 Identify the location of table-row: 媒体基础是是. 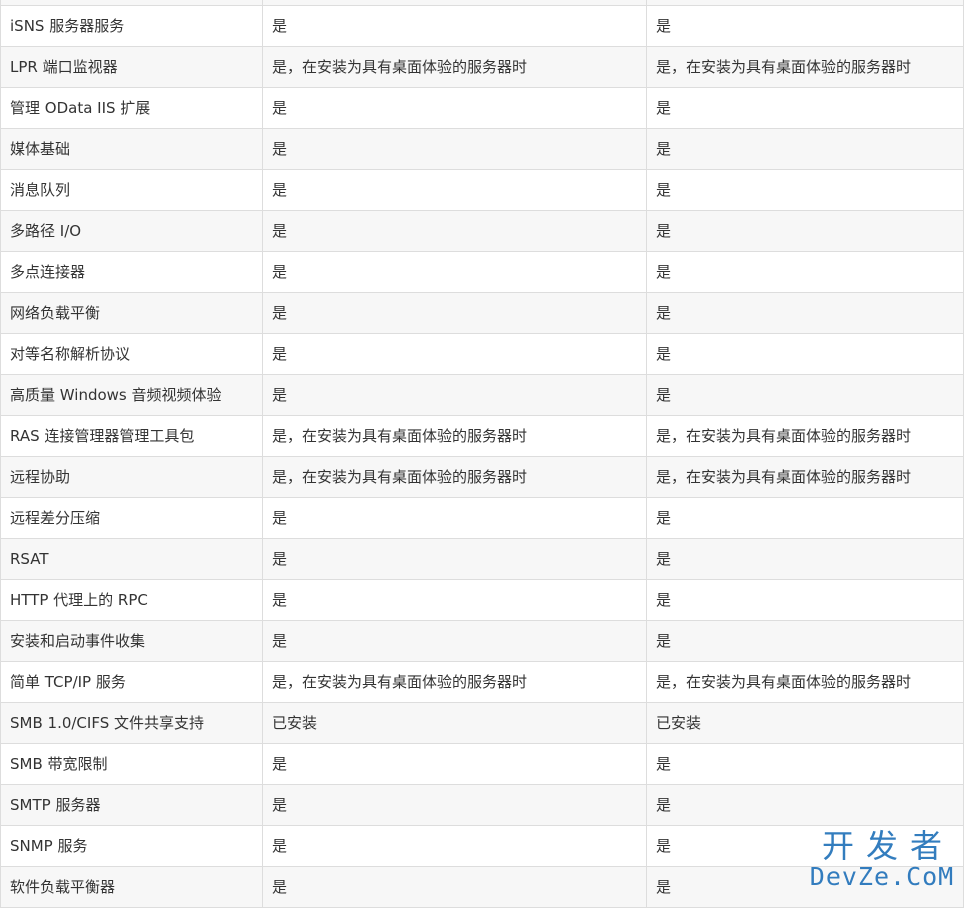
(482, 149).